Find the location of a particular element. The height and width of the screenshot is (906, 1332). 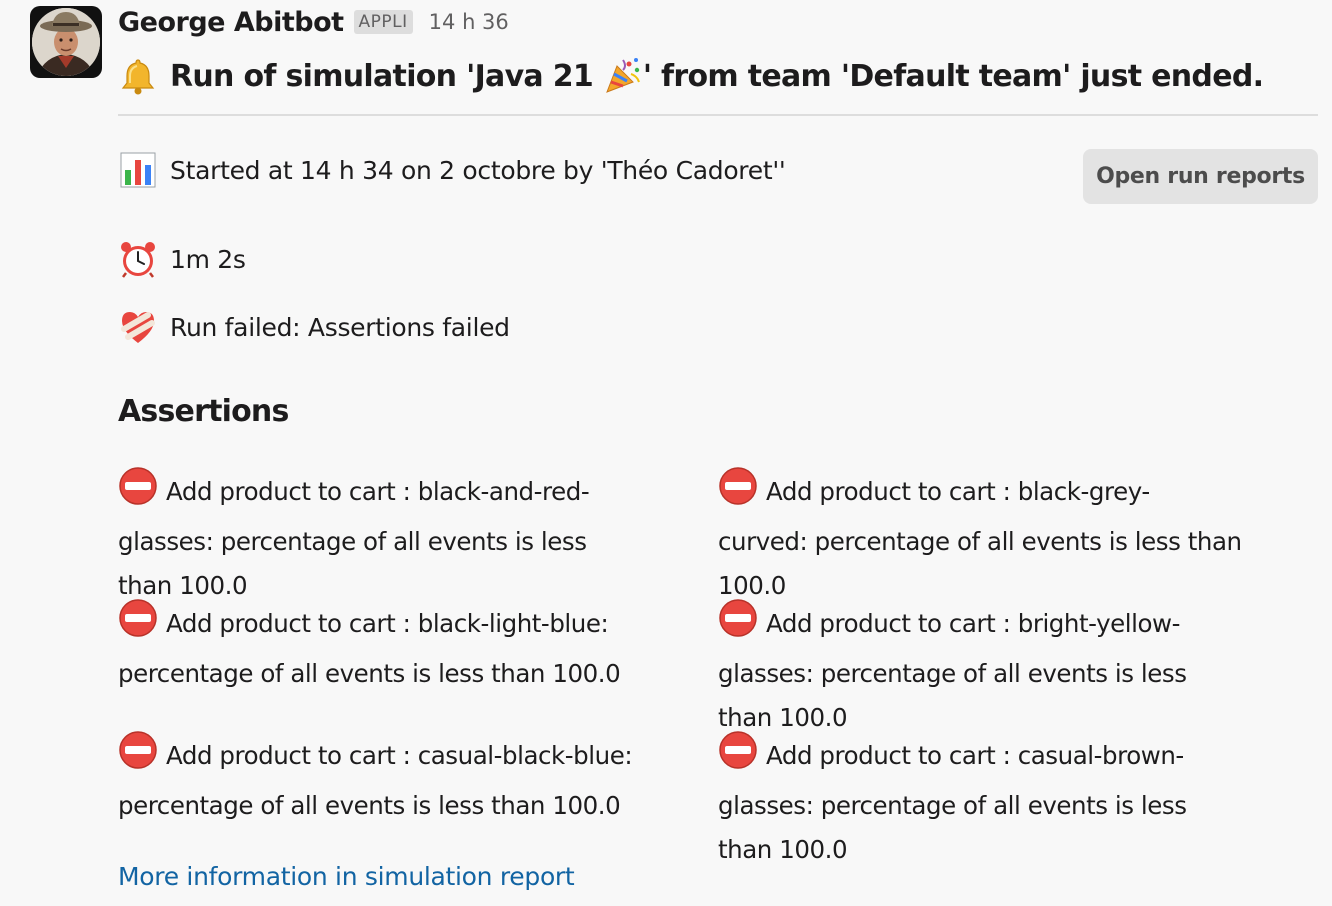

assertion-line: Add product to cart : black-light-blue: is located at coordinates (369, 625).